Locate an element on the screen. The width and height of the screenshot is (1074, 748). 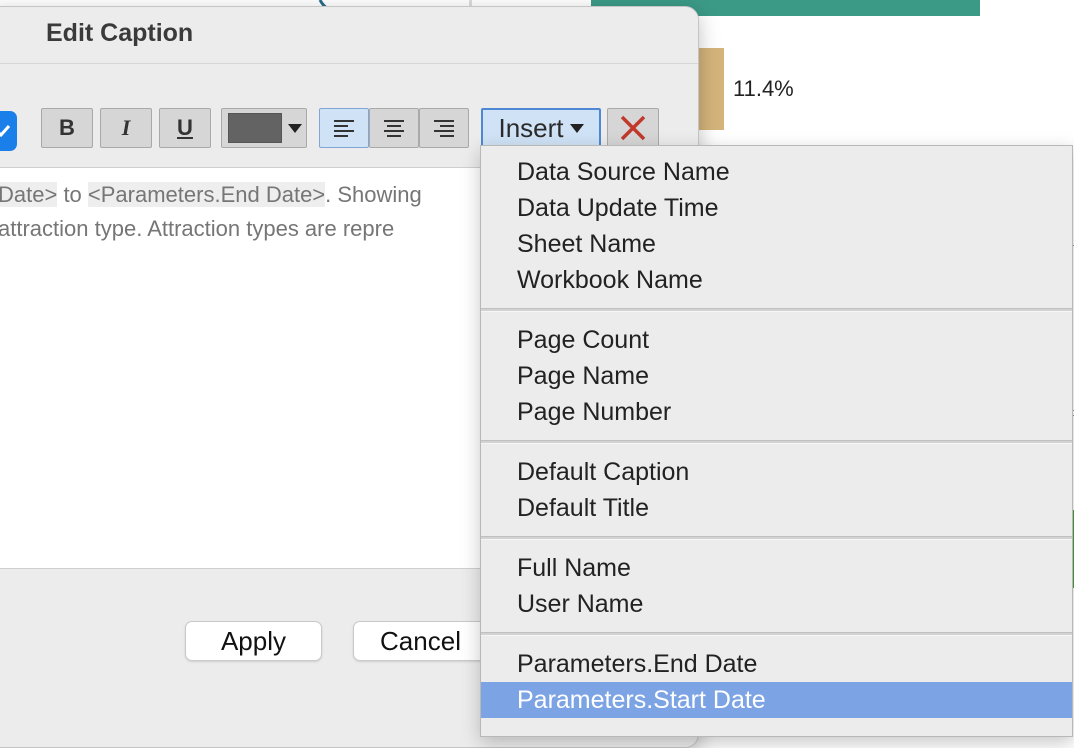
clear-icon is located at coordinates (633, 128).